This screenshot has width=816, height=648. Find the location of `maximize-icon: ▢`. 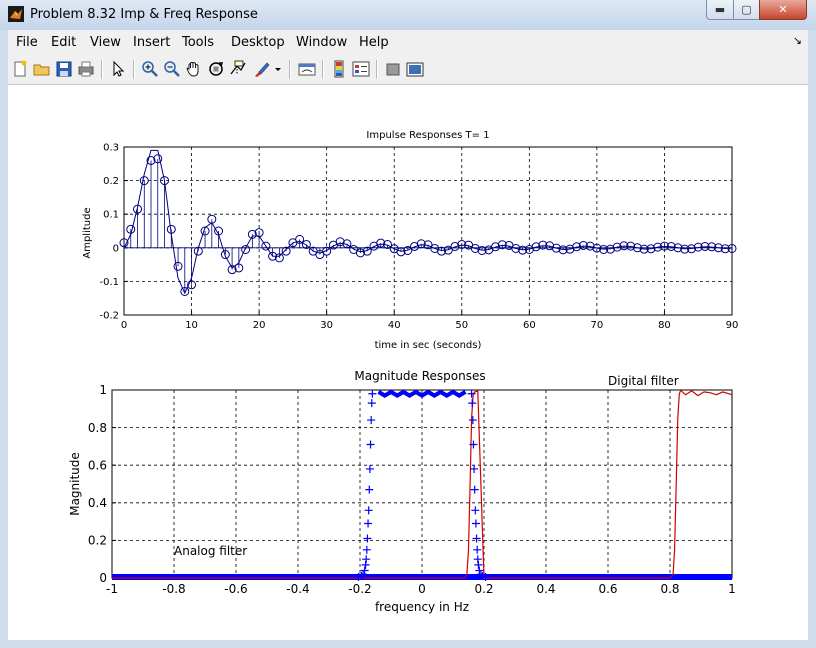

maximize-icon: ▢ is located at coordinates (746, 9).